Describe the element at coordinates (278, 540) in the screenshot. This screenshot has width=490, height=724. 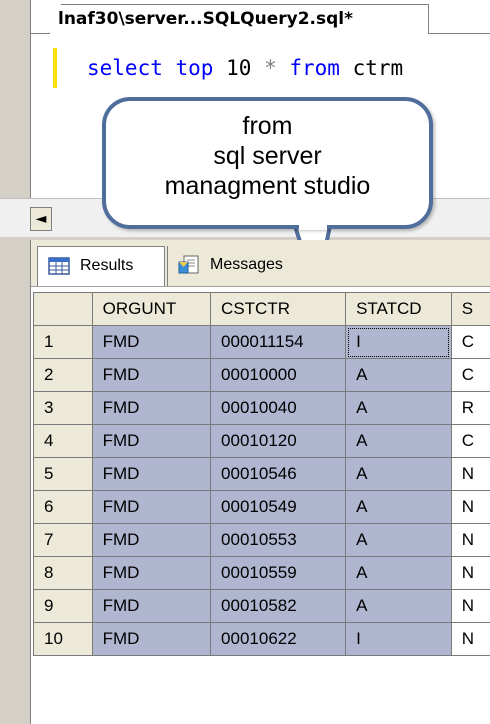
I see `cstctr-cell: 00010553` at that location.